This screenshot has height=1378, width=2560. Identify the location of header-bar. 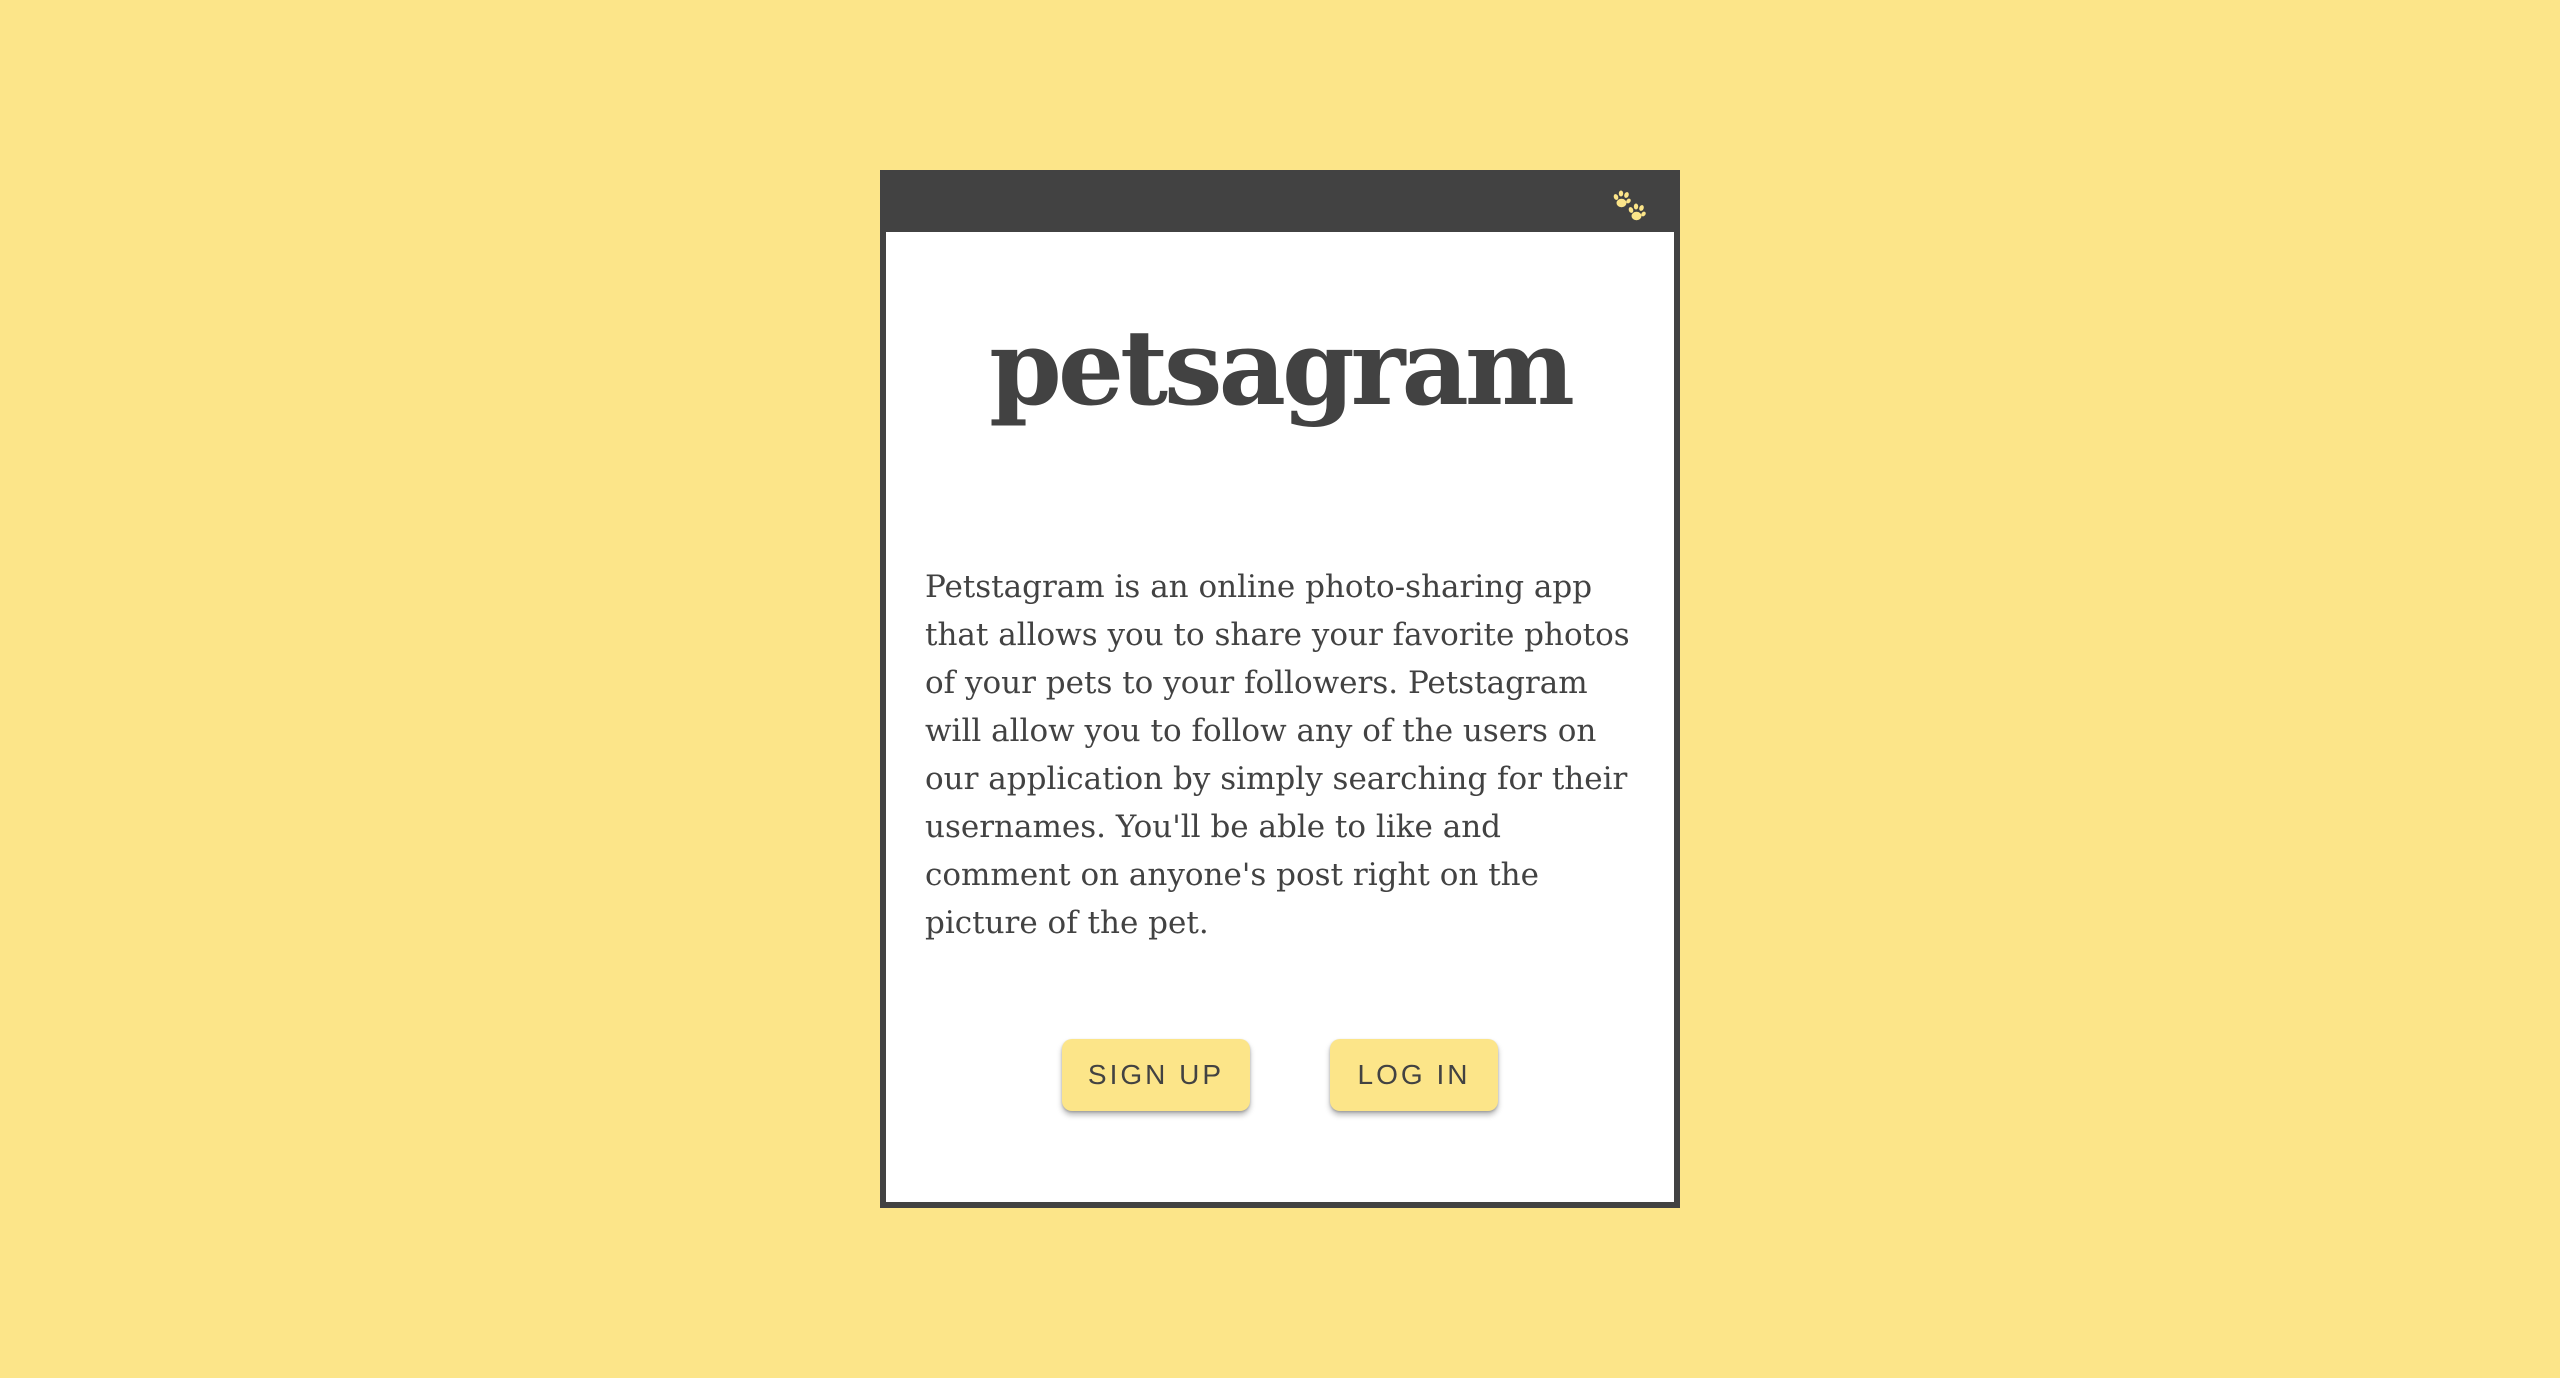
(1280, 204).